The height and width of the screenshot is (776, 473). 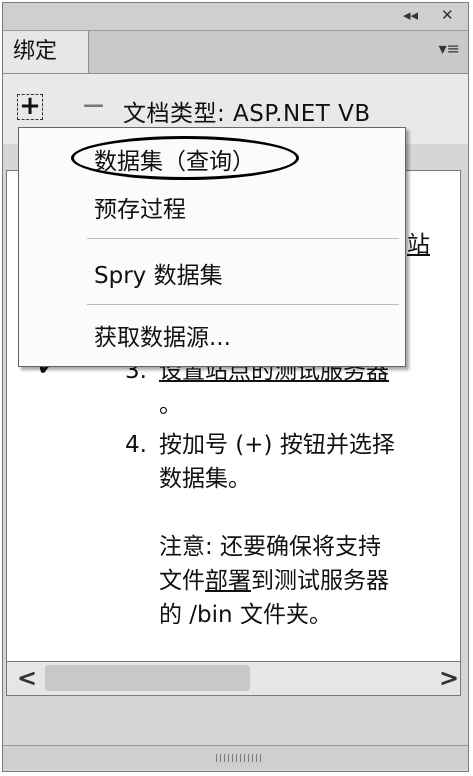 I want to click on scroll-left-icon: <, so click(x=27, y=678).